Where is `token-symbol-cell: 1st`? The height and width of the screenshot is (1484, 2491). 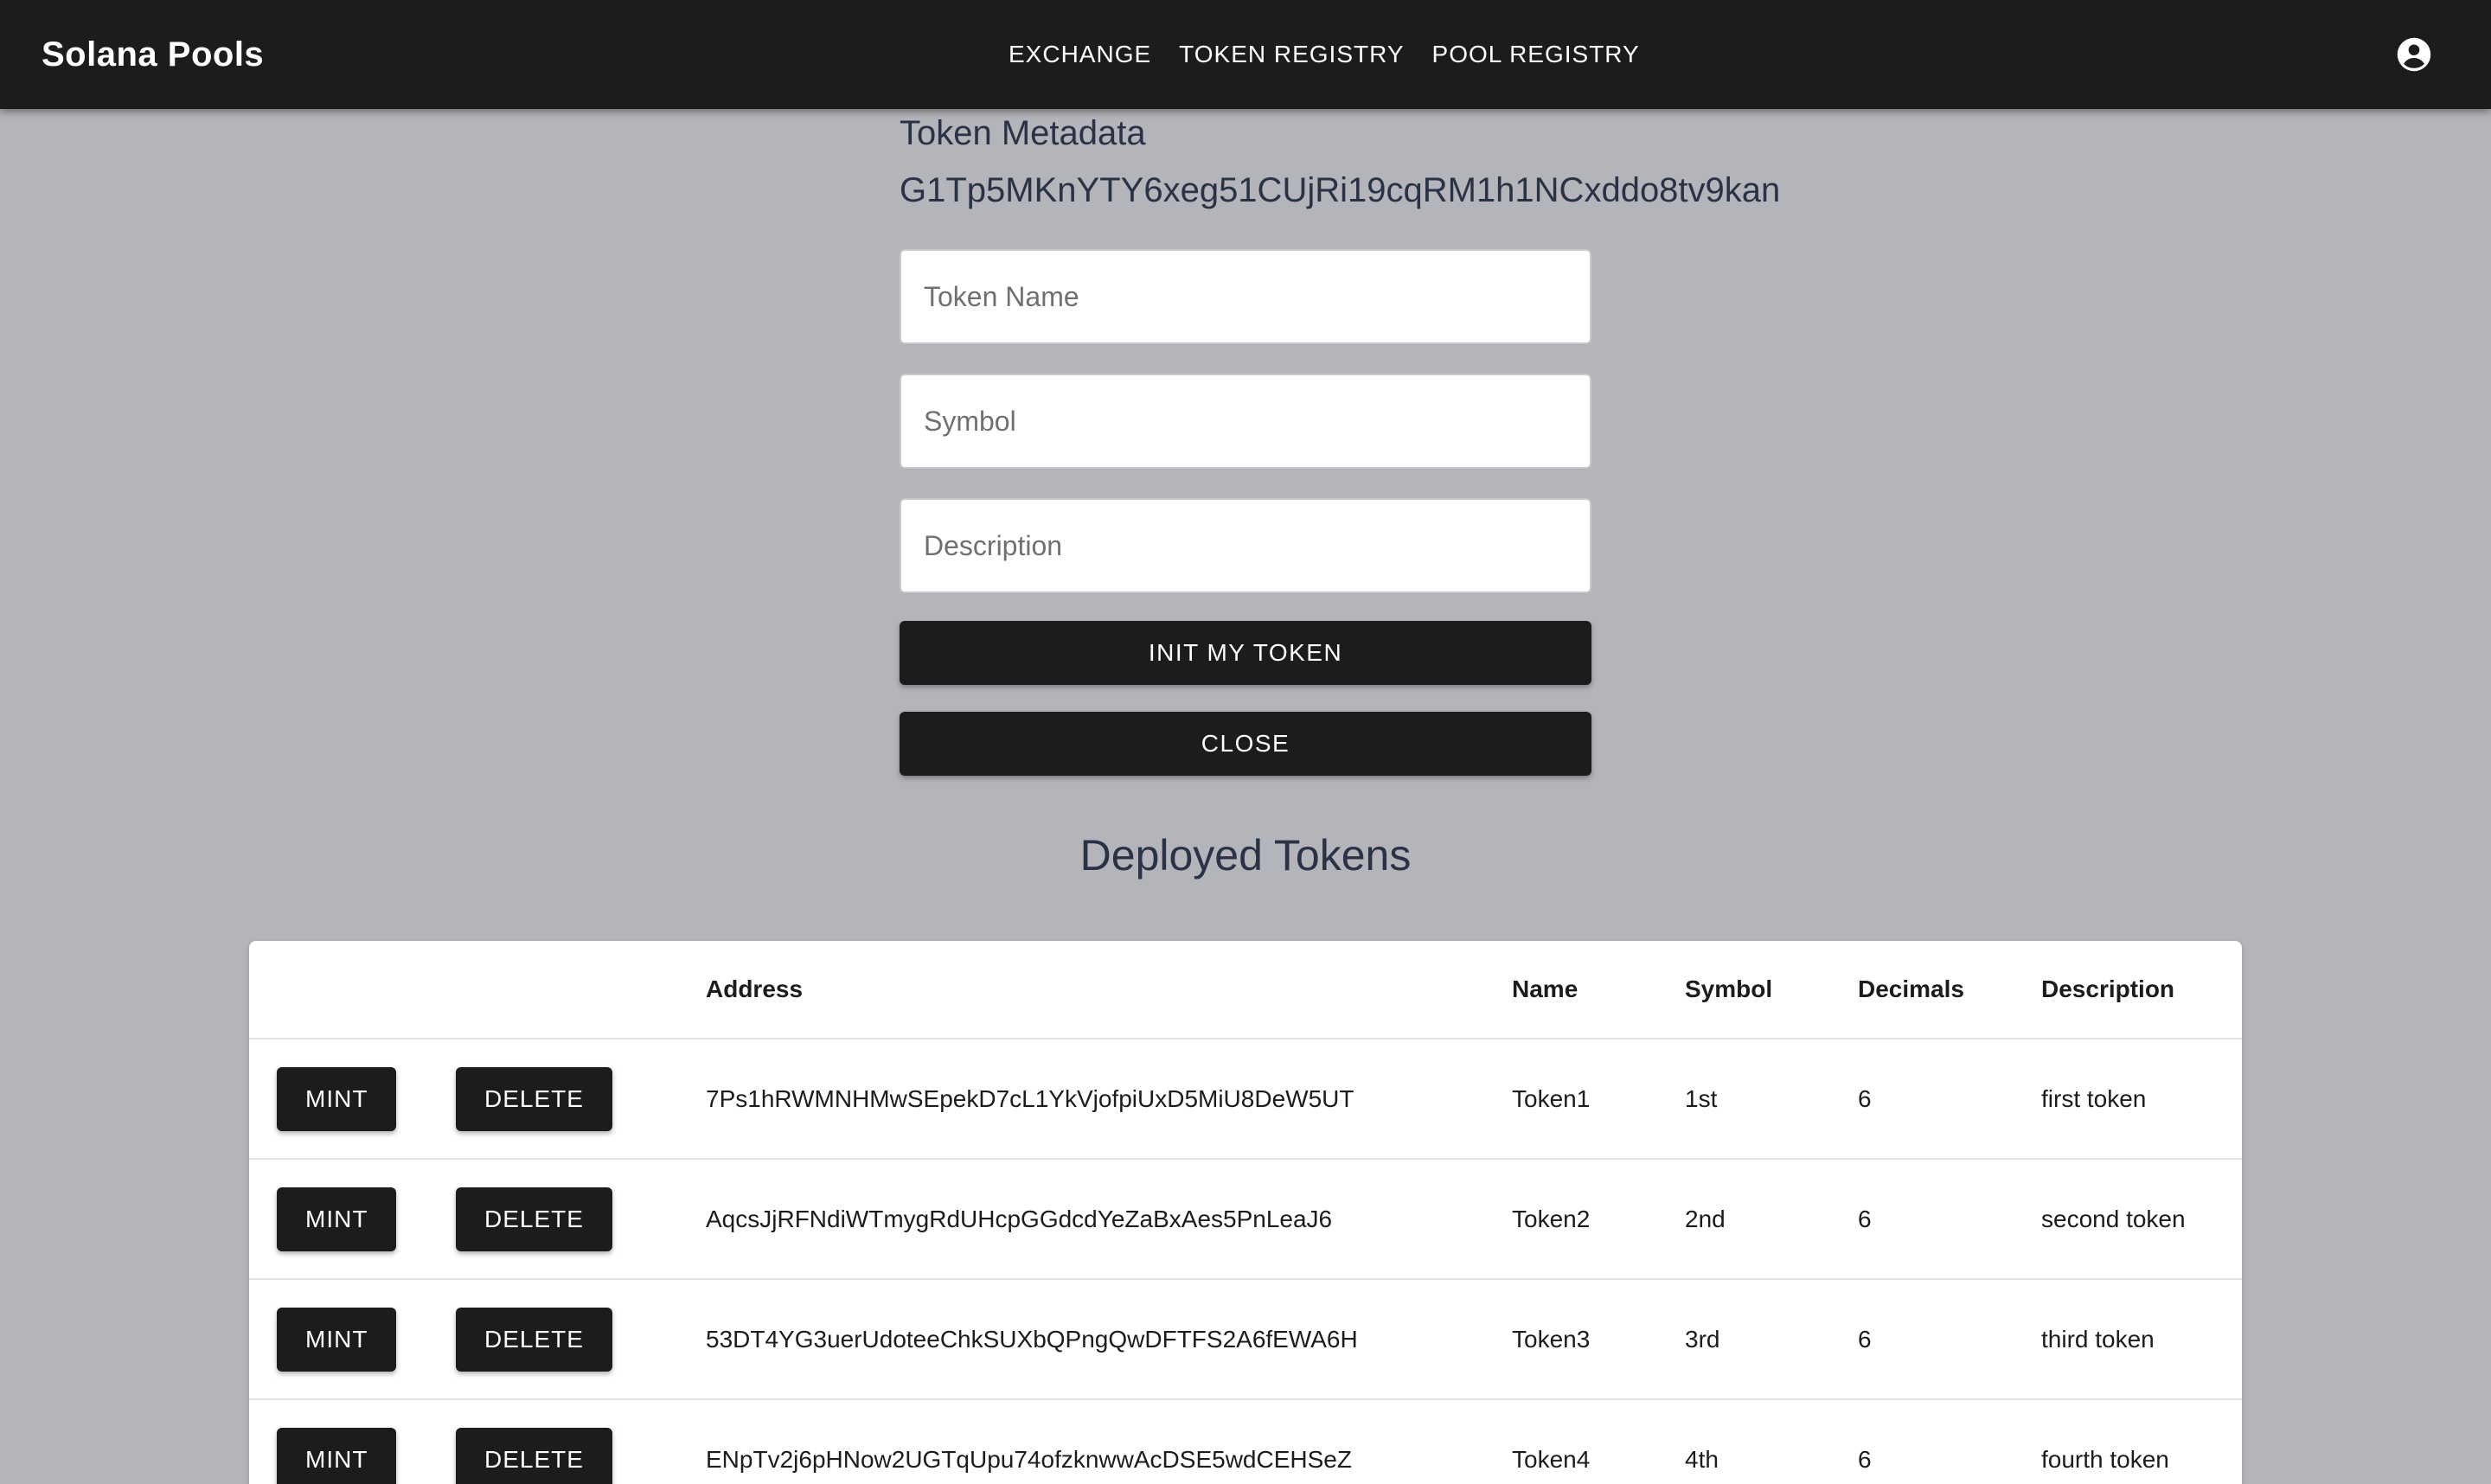 token-symbol-cell: 1st is located at coordinates (1771, 1100).